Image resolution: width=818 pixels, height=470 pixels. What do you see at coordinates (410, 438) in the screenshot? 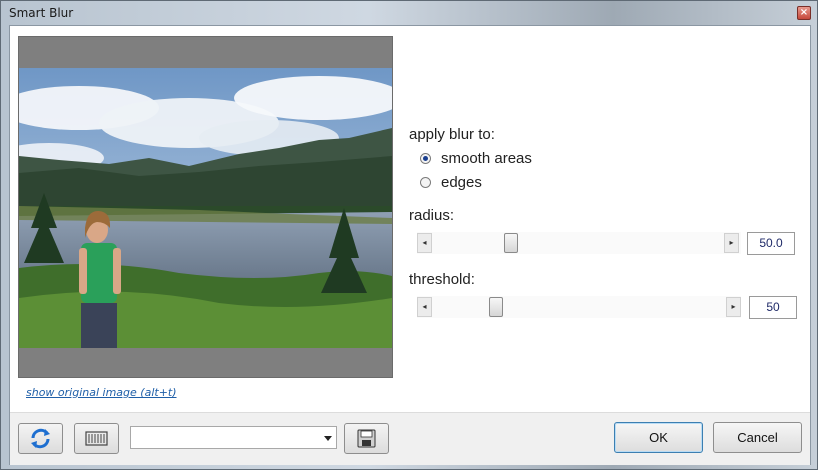
I see `button-bar: OK Cancel` at bounding box center [410, 438].